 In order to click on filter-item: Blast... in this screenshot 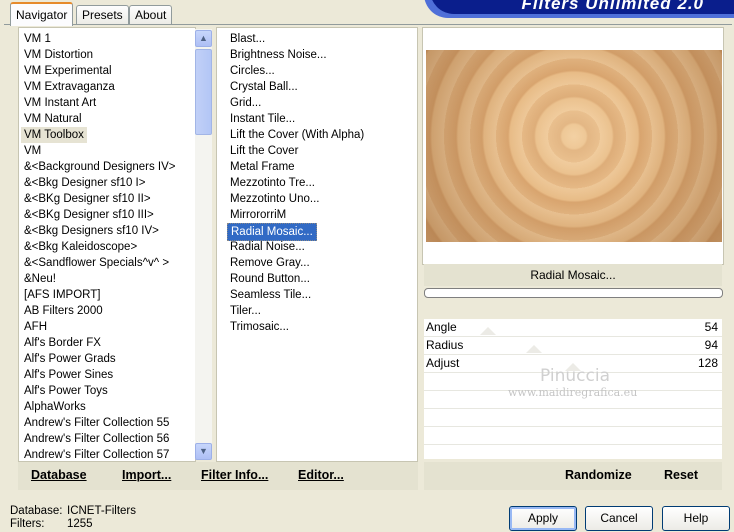, I will do `click(247, 39)`.